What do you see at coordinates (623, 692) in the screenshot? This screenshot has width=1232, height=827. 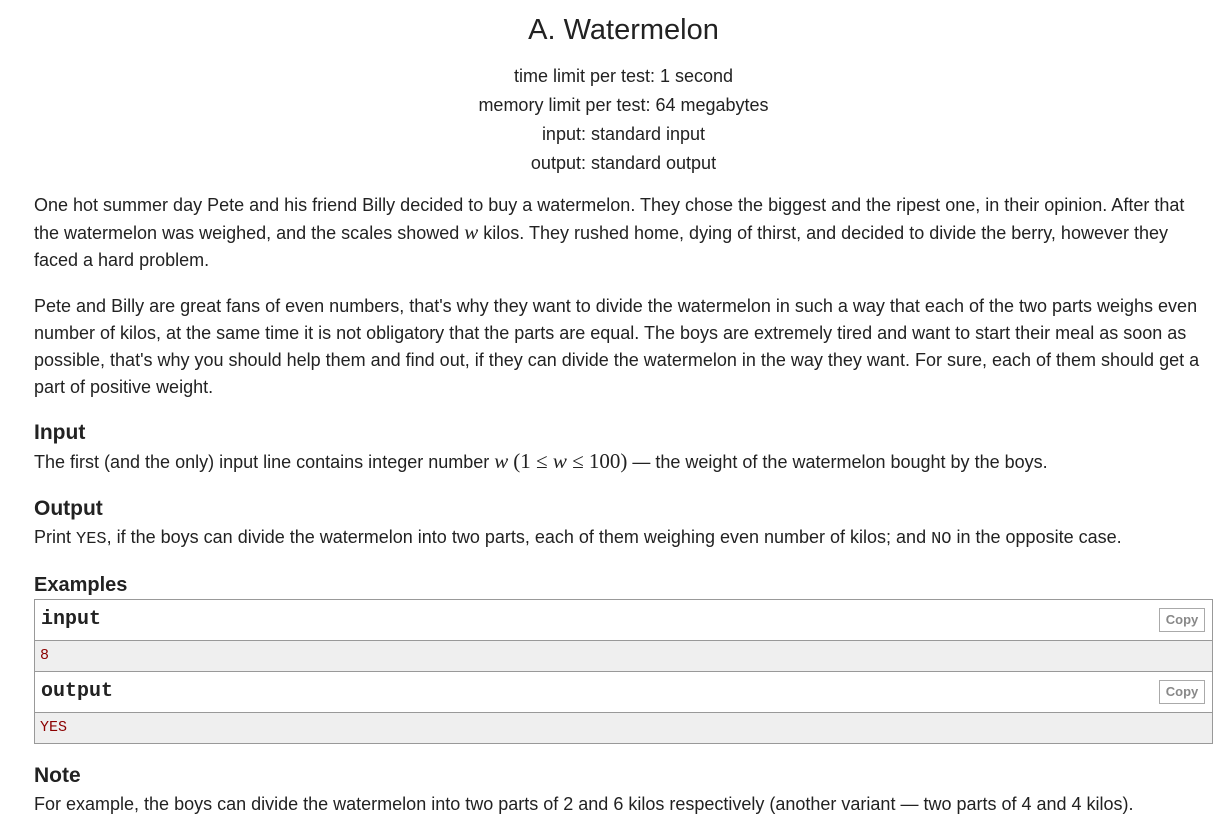 I see `sample-output-header: output Copy` at bounding box center [623, 692].